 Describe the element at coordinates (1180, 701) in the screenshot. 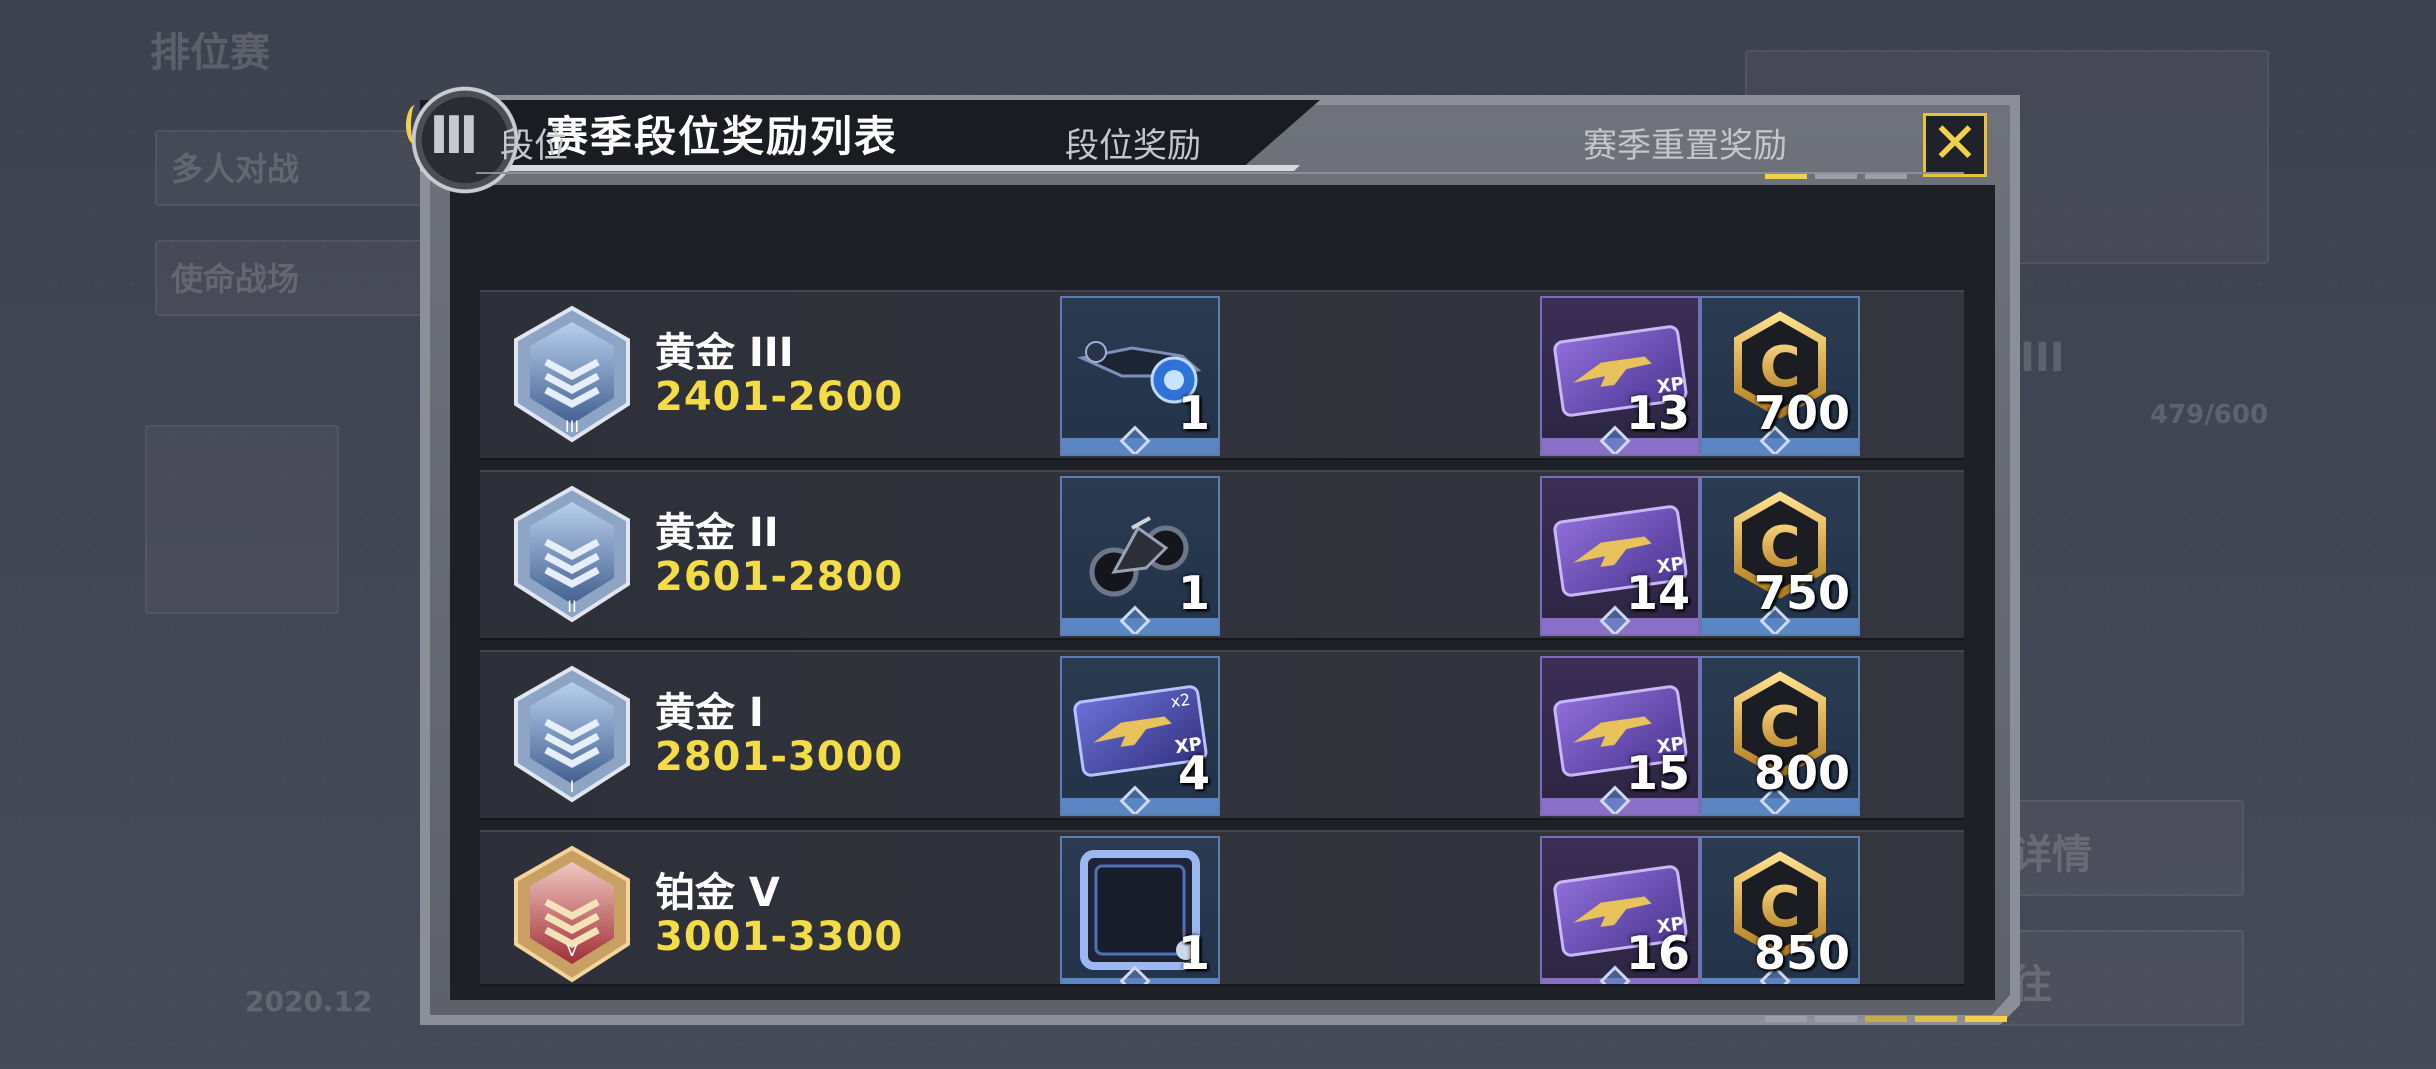

I see `multiplier-label: x2` at that location.